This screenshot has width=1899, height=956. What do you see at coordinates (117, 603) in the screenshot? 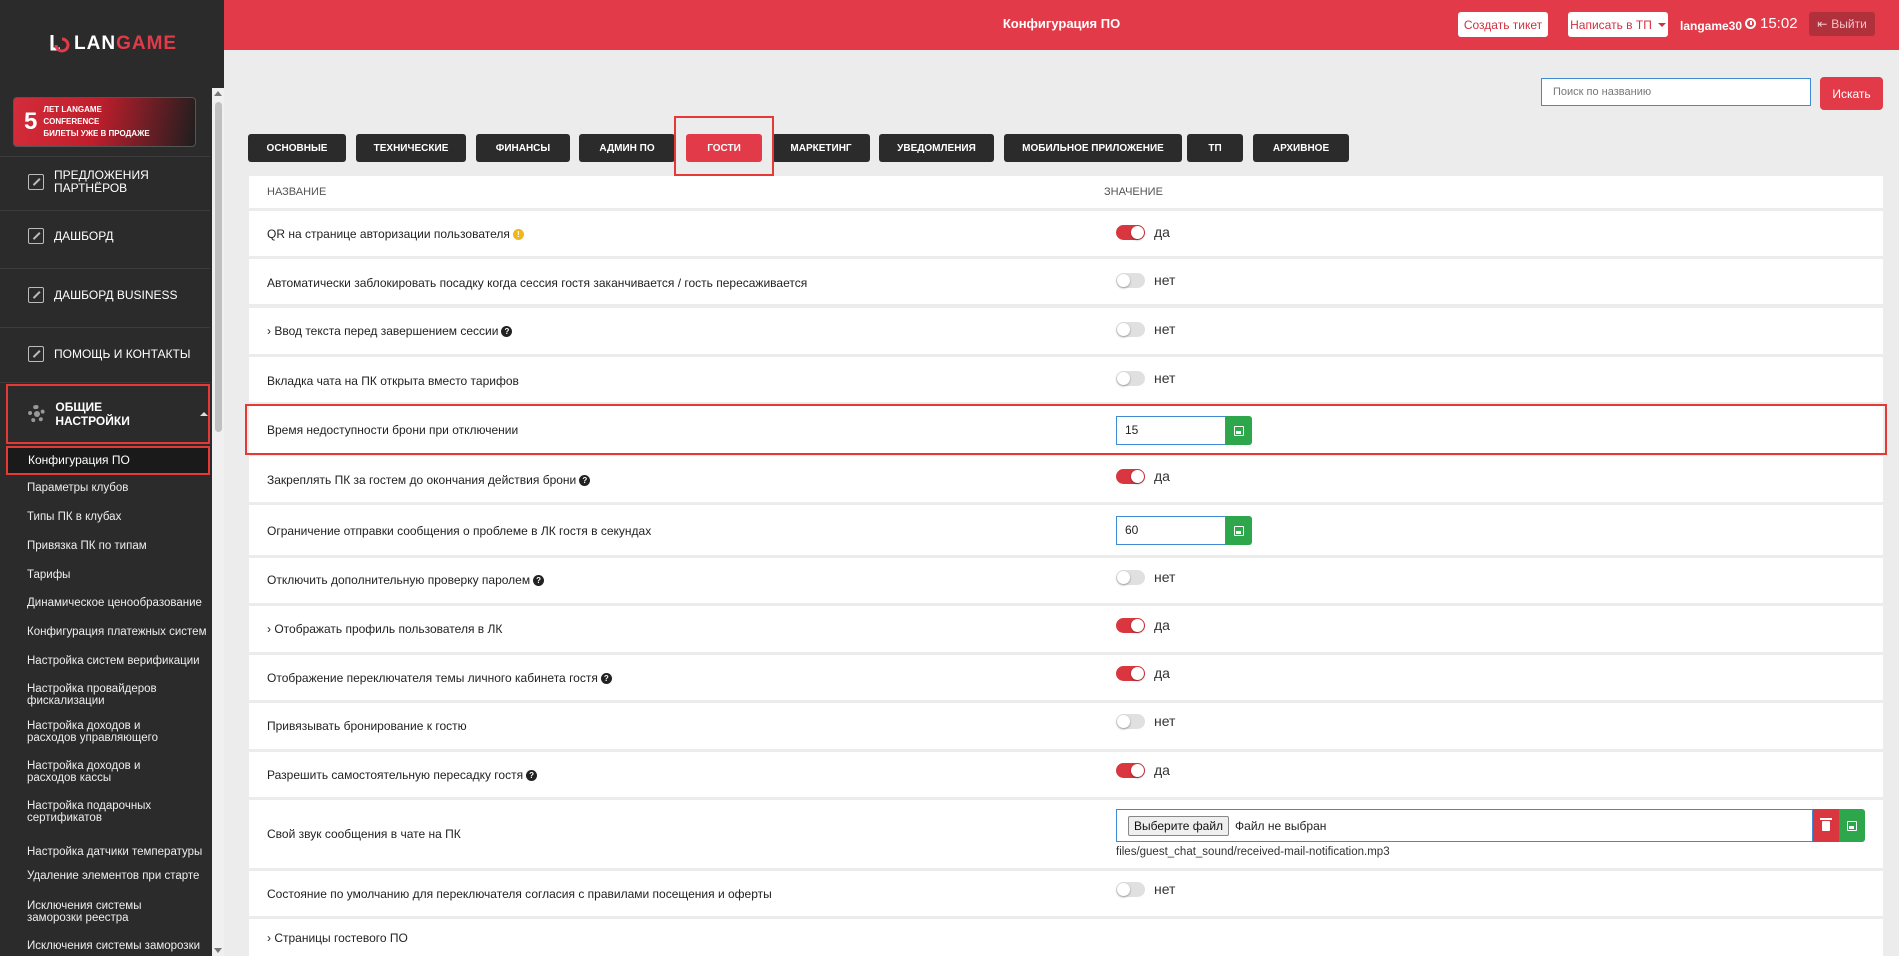
I see `sidebar-subitem: Динамическое ценообразование` at bounding box center [117, 603].